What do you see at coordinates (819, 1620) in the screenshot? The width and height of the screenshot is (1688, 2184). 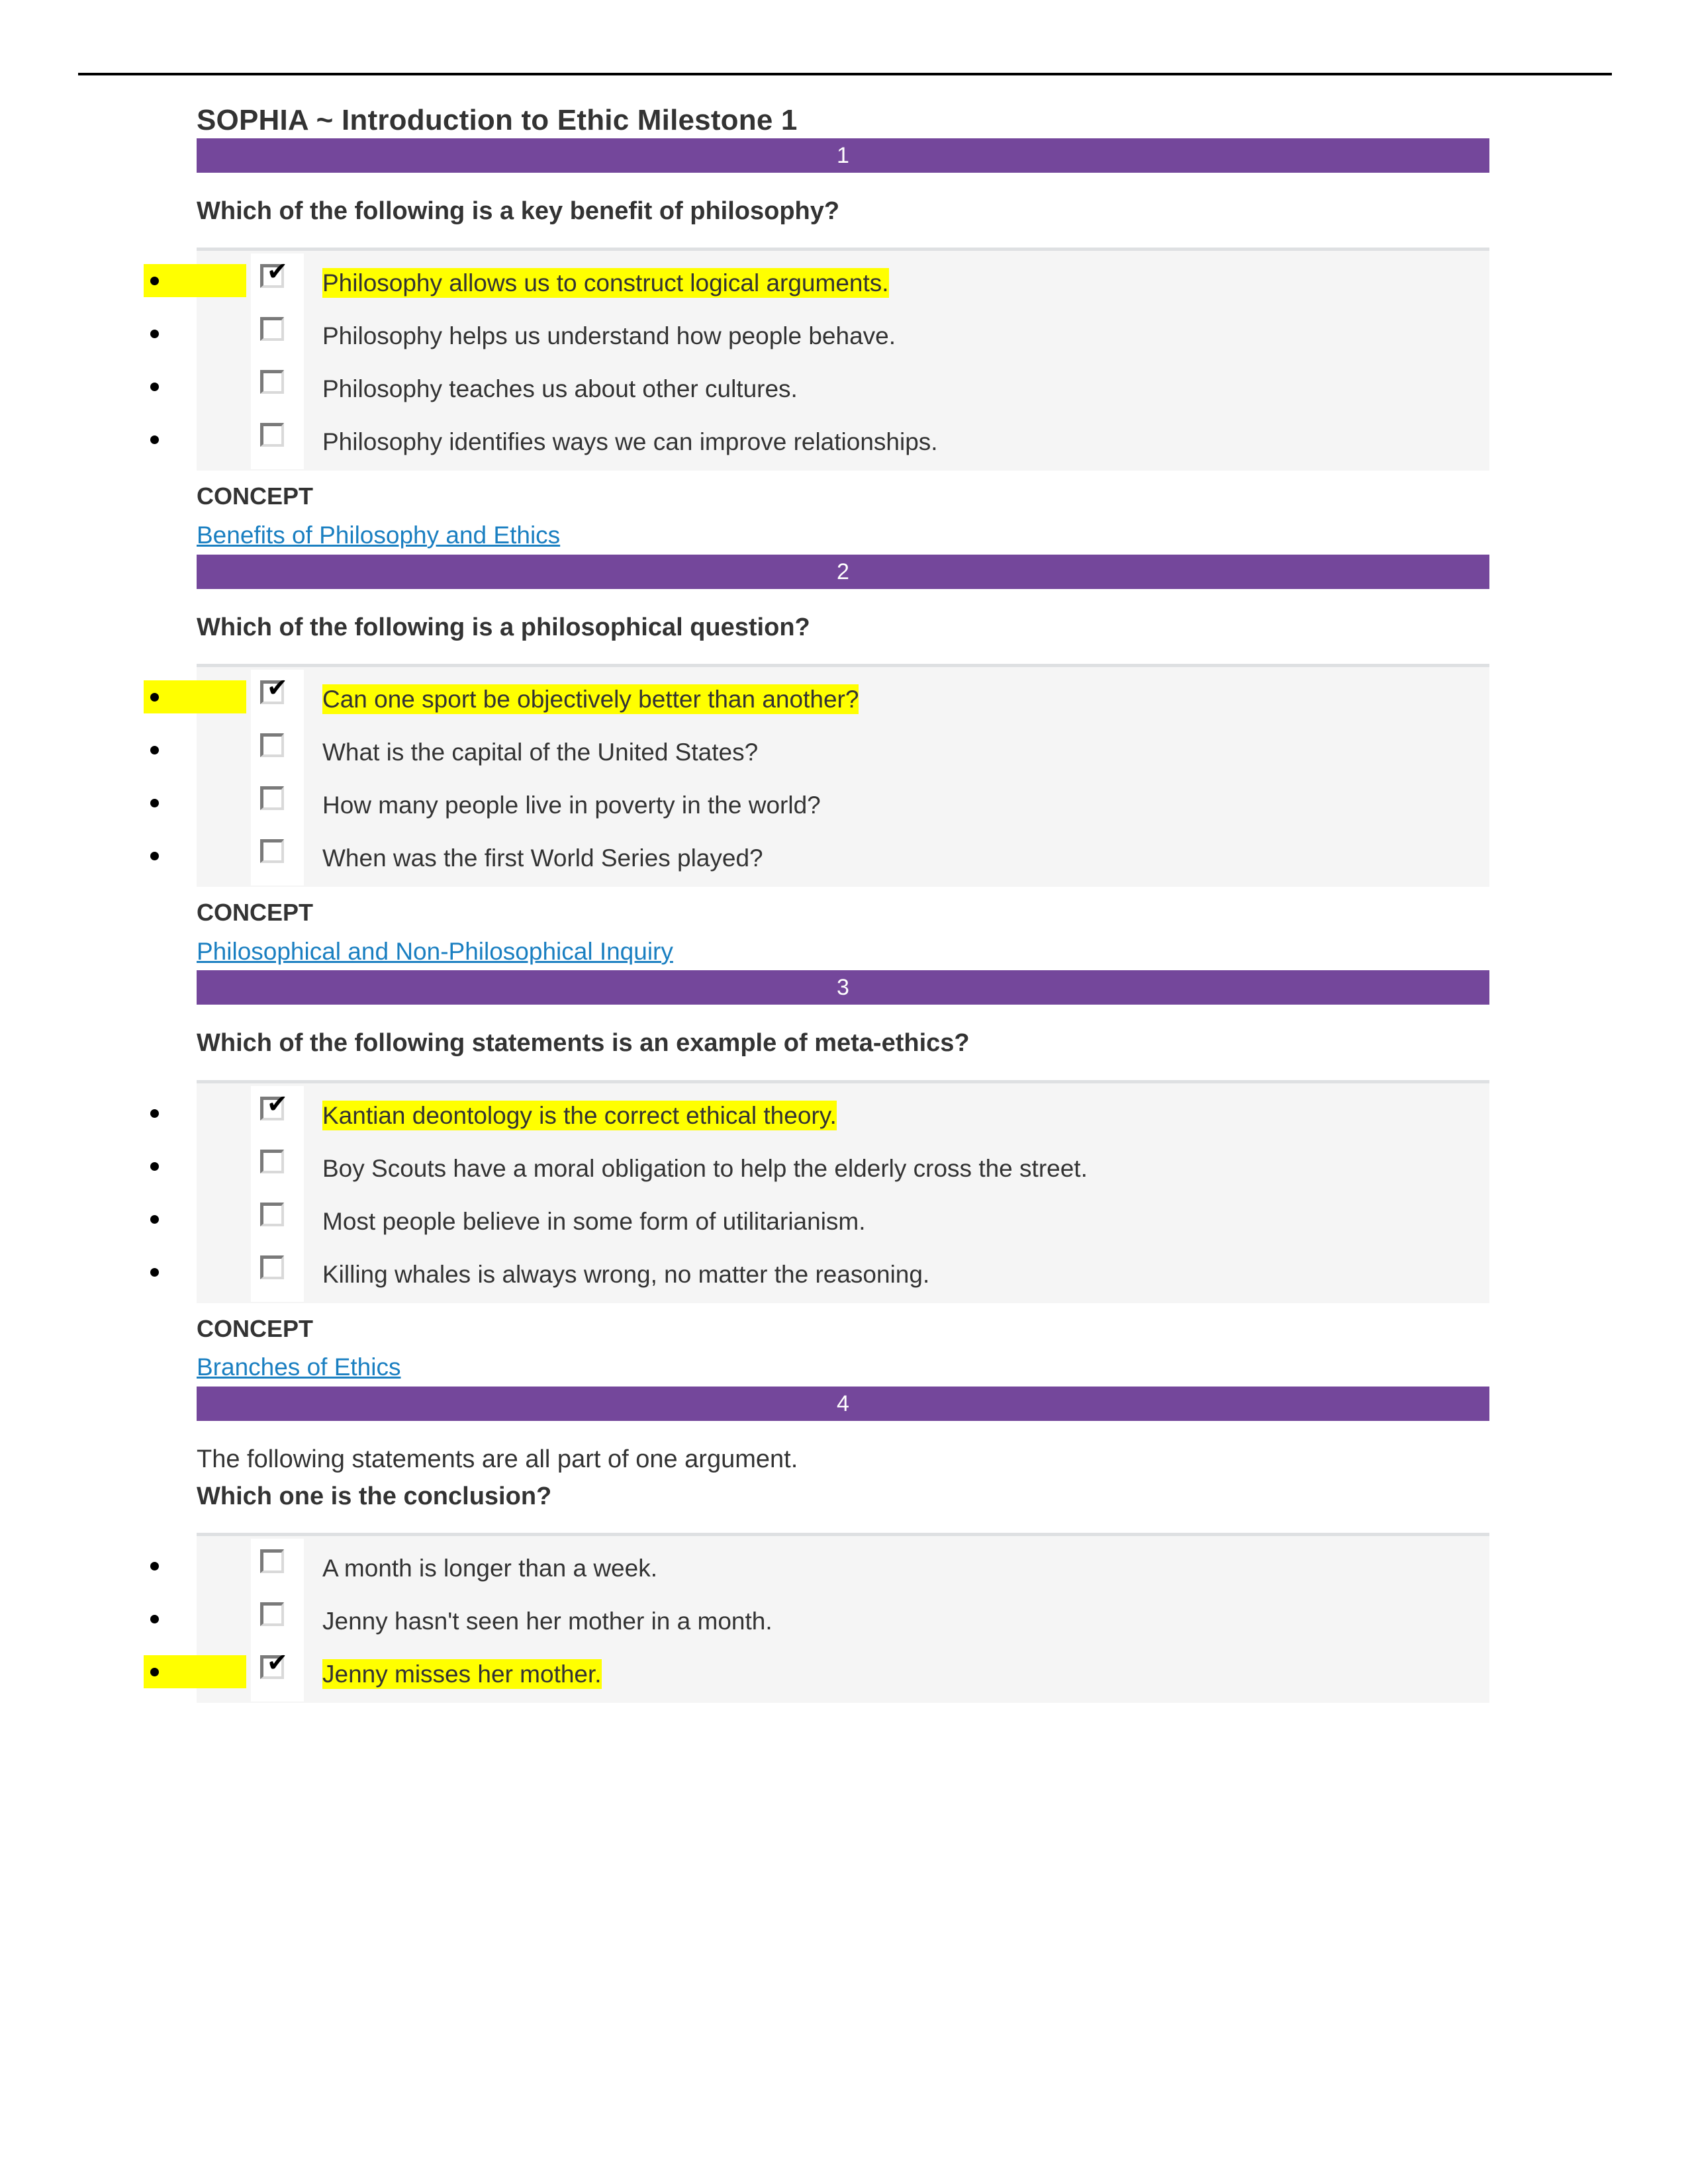 I see `answer-option: Jenny hasn't seen her mother in a month.` at bounding box center [819, 1620].